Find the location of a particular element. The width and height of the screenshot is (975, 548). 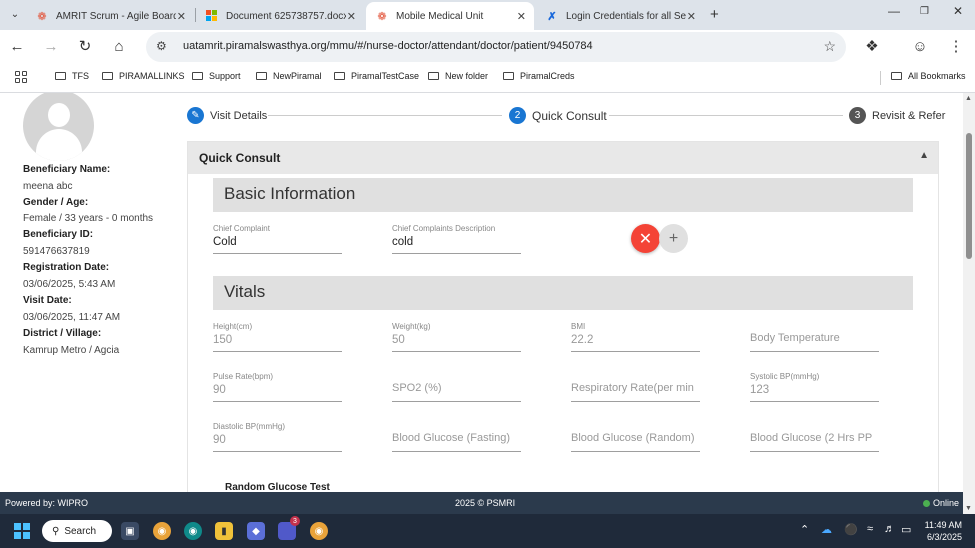

taskbar-clock: 11:49 AM 6/3/2025 is located at coordinates (942, 531).